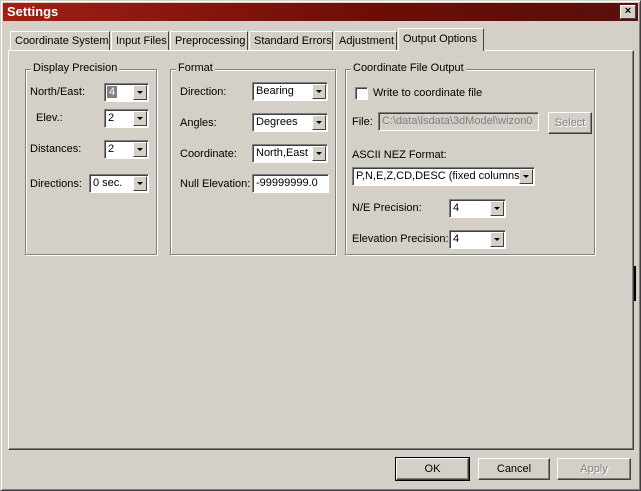 This screenshot has width=641, height=491. I want to click on tab-adjustment: Adjustment, so click(365, 40).